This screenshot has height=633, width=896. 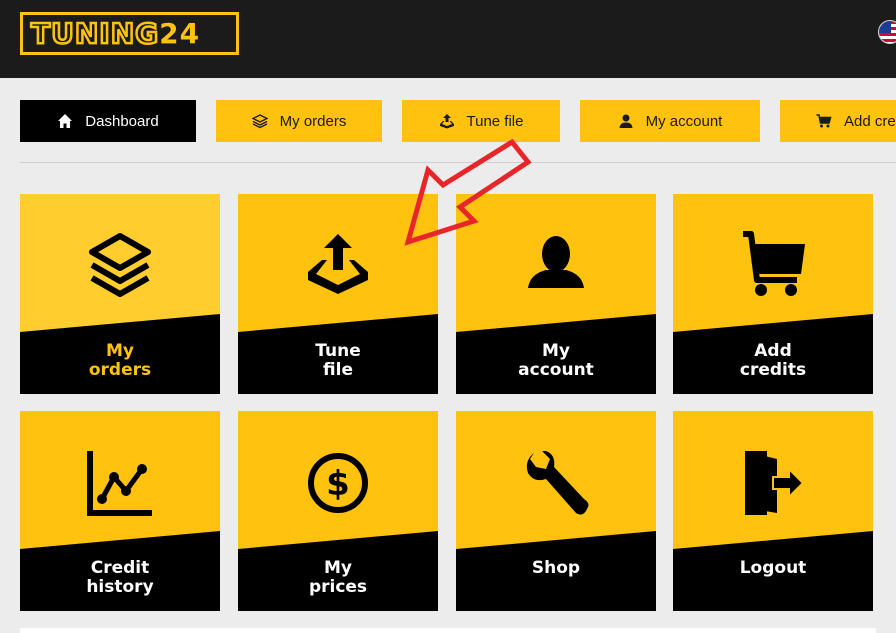 What do you see at coordinates (338, 577) in the screenshot?
I see `tile-my-prices-label: My prices` at bounding box center [338, 577].